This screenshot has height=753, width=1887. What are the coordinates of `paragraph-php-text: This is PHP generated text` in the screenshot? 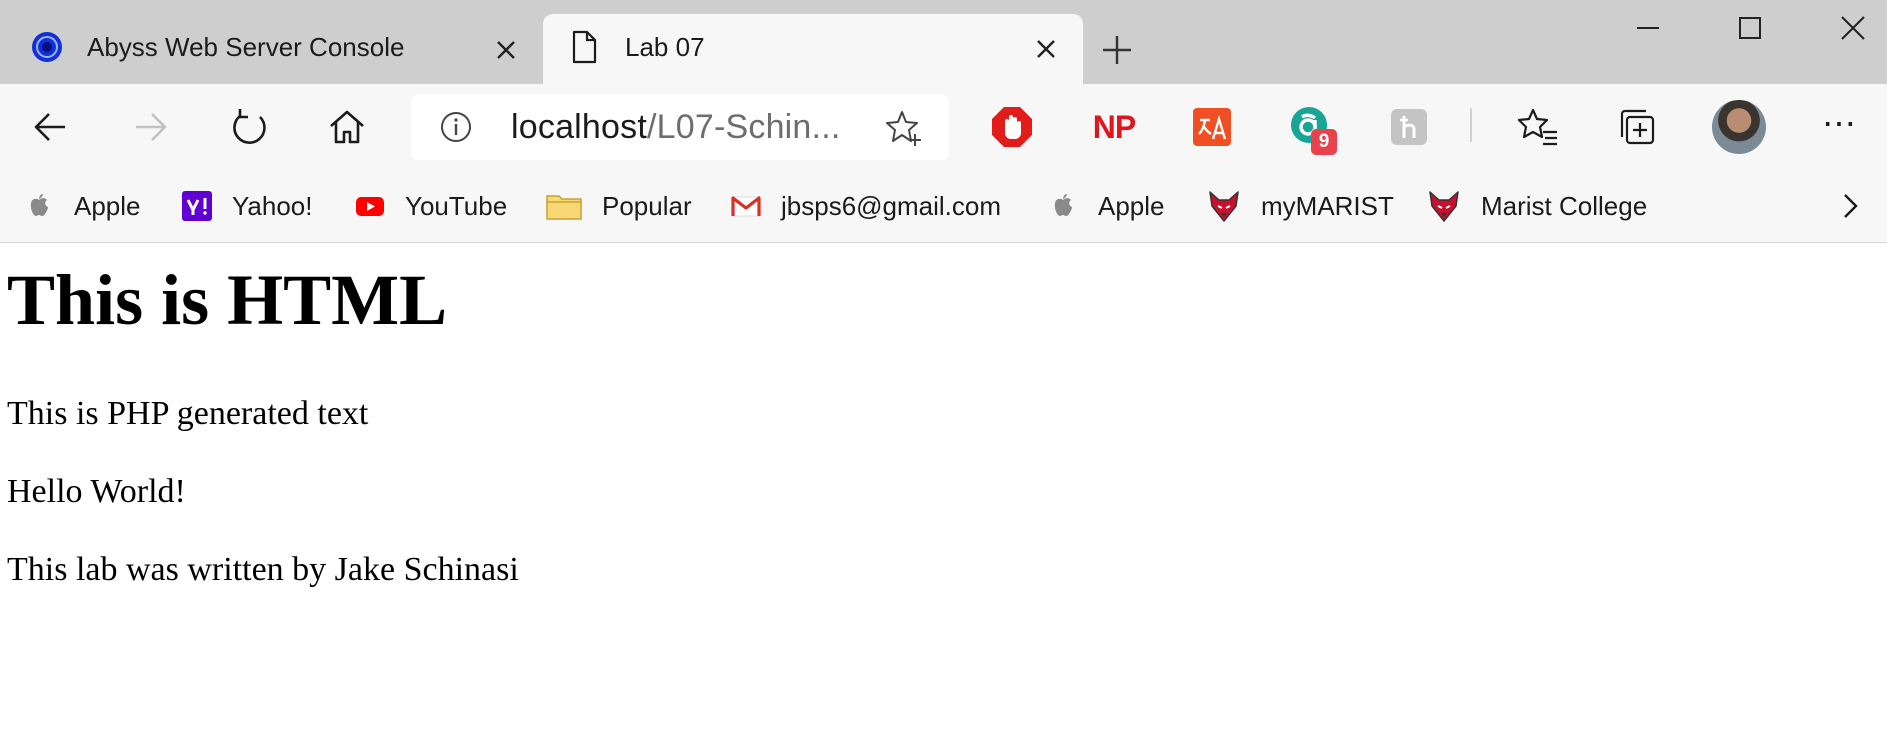 It's located at (188, 413).